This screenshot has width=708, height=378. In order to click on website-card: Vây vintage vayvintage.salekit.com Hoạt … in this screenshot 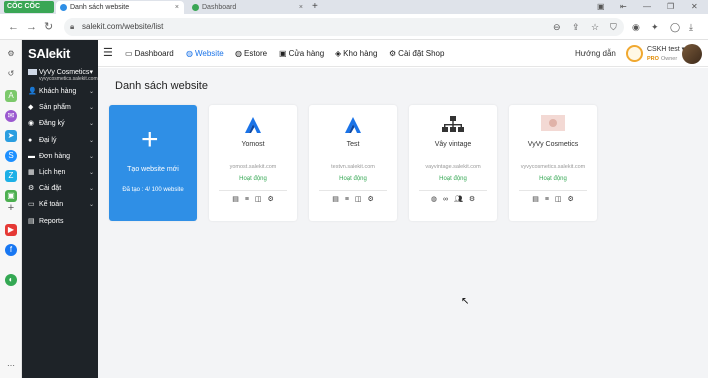, I will do `click(453, 163)`.